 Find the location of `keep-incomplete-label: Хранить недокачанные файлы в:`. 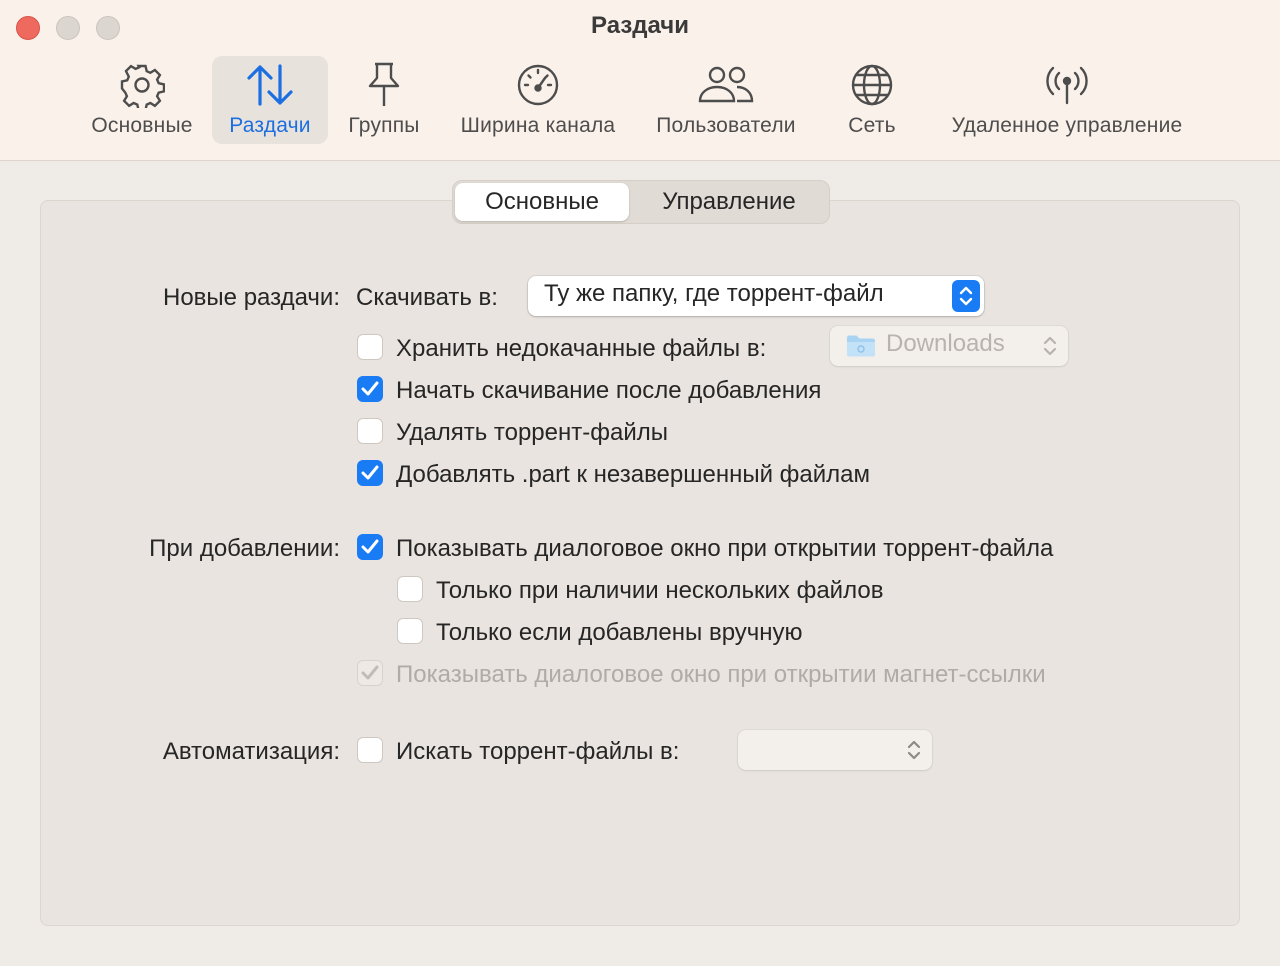

keep-incomplete-label: Хранить недокачанные файлы в: is located at coordinates (581, 348).